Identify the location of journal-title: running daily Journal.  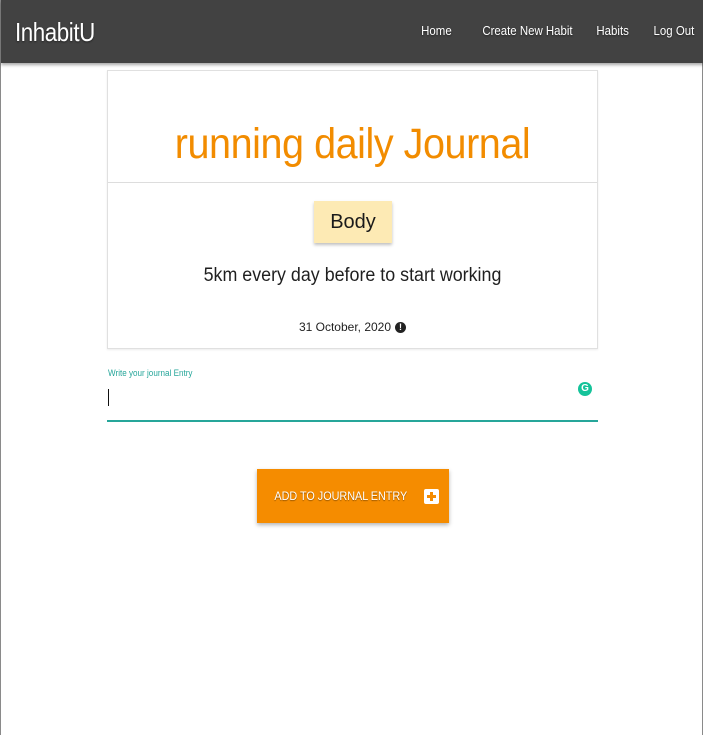
(352, 144).